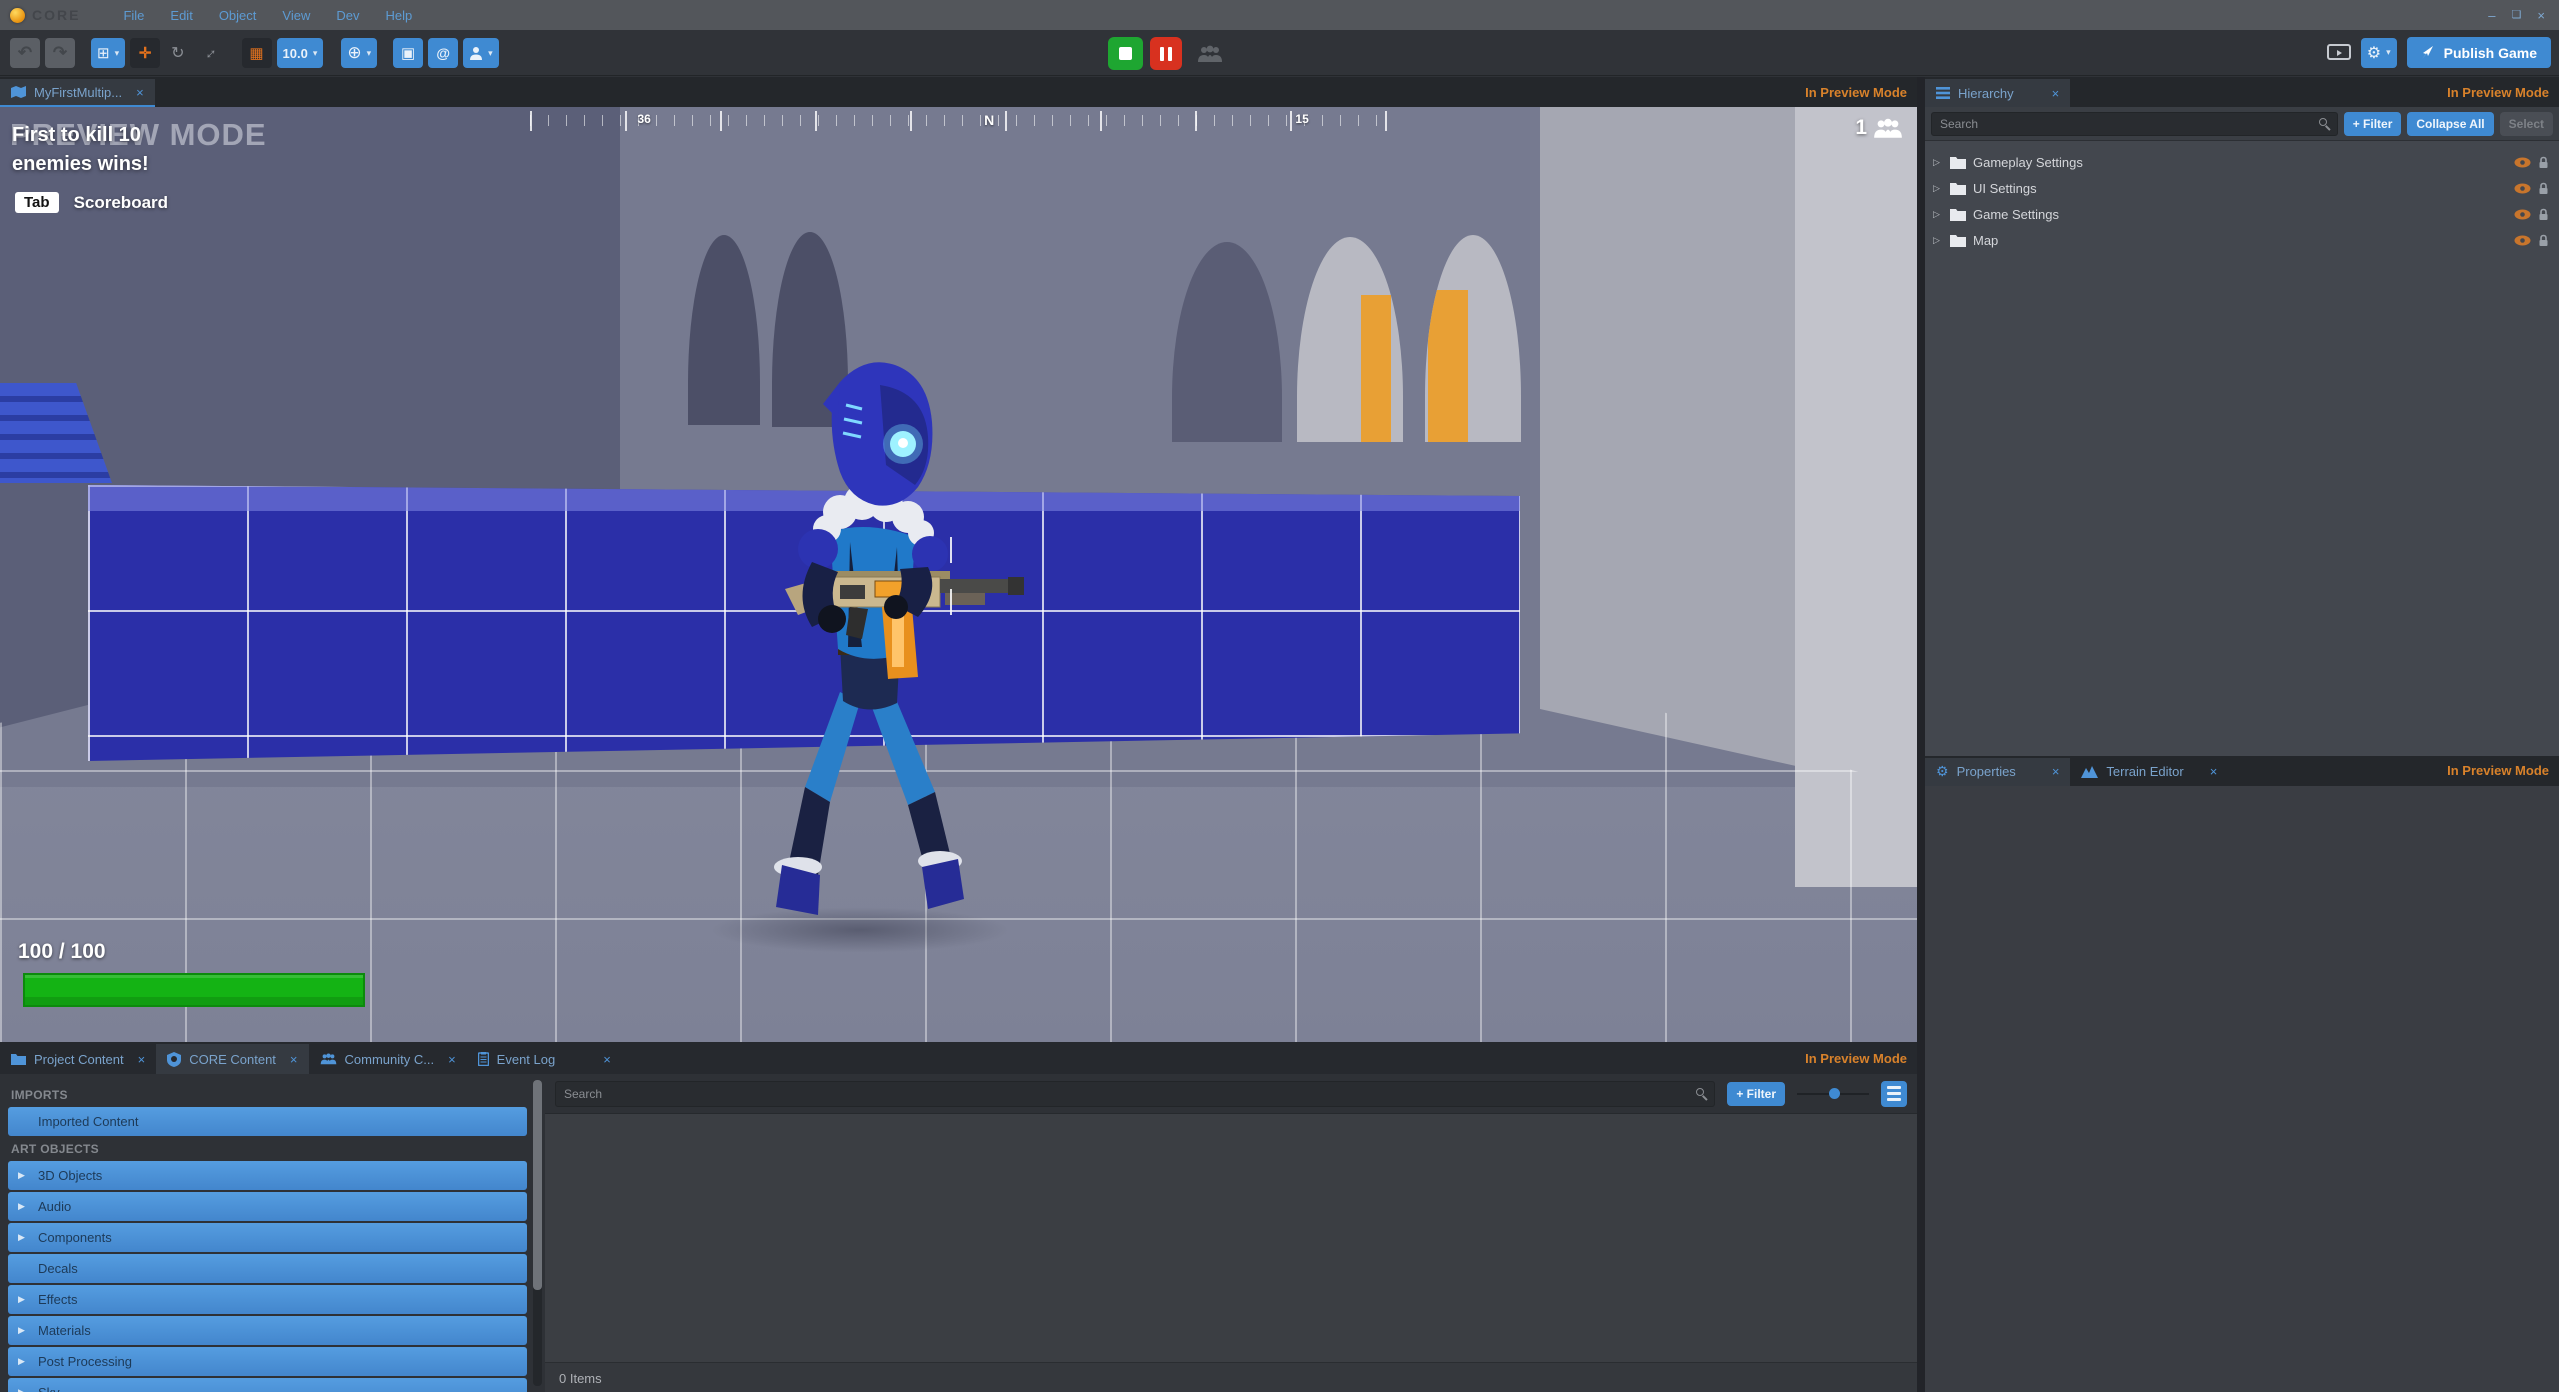  I want to click on menu-file: File, so click(133, 15).